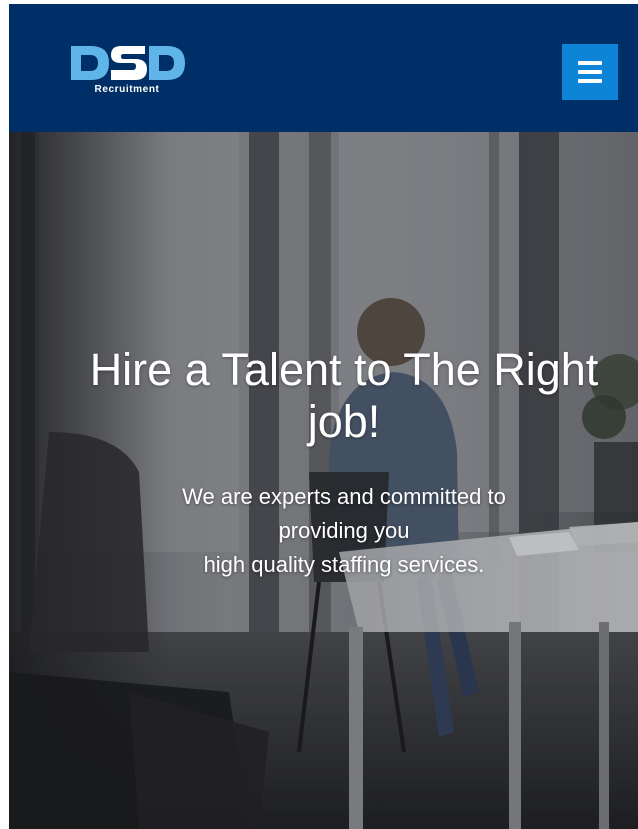 This screenshot has height=829, width=638. I want to click on logo-subtitle: Recruitment, so click(127, 89).